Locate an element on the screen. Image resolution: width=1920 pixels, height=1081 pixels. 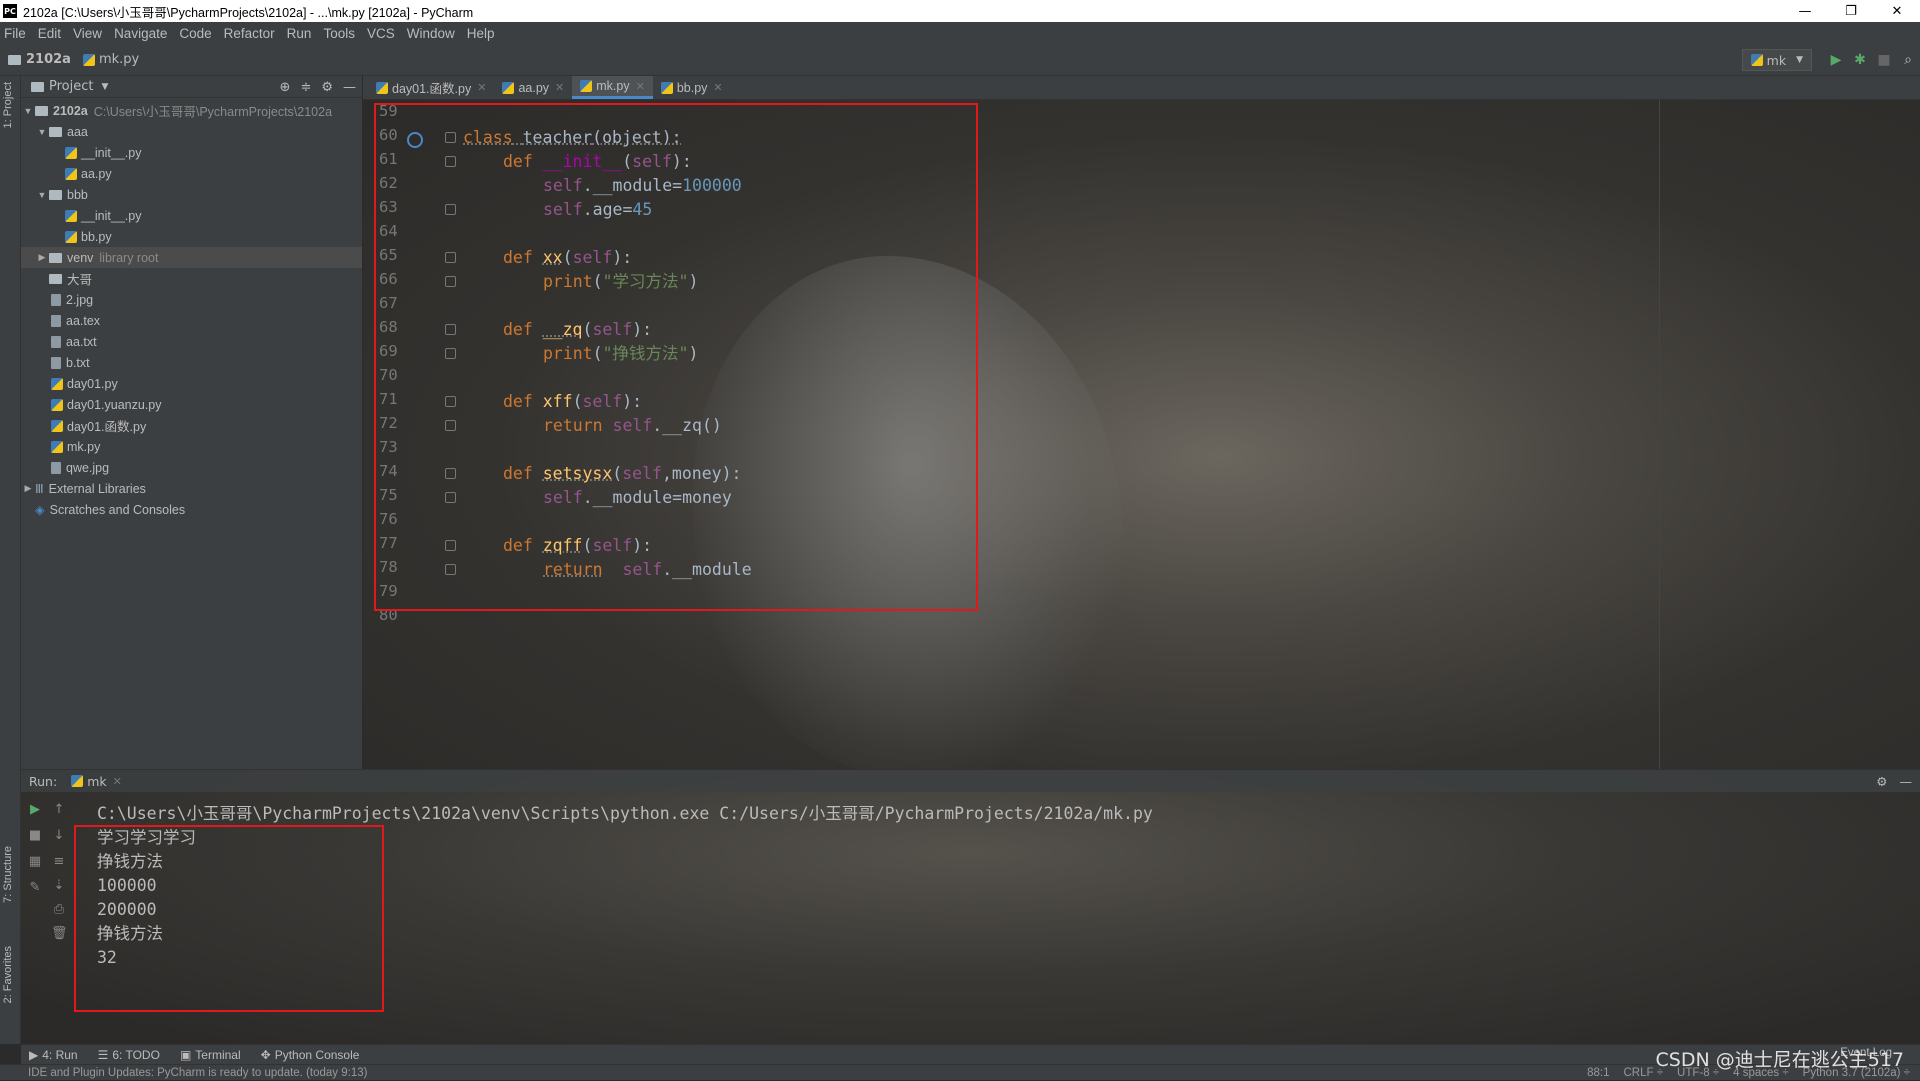
trash-icon: 🗑 is located at coordinates (59, 933).